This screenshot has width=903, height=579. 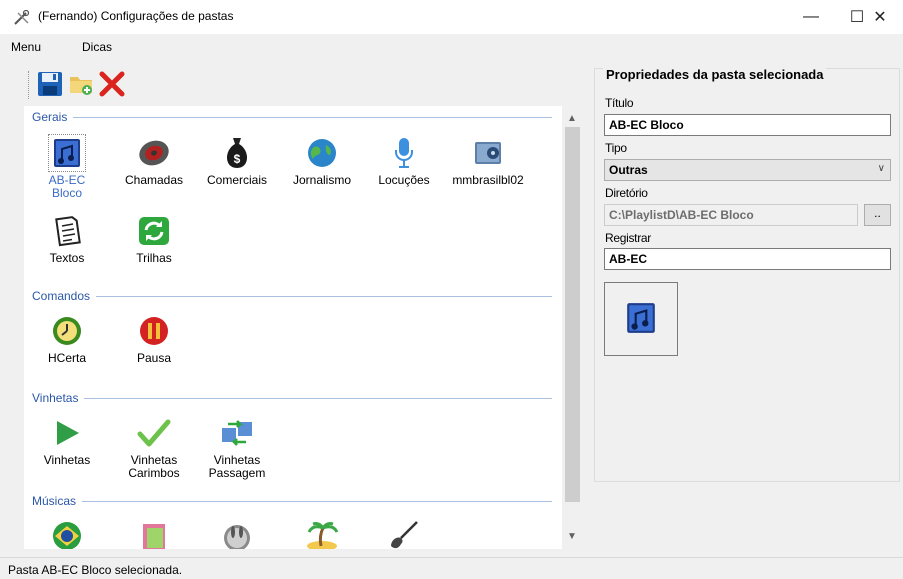 I want to click on clock-icon, so click(x=67, y=331).